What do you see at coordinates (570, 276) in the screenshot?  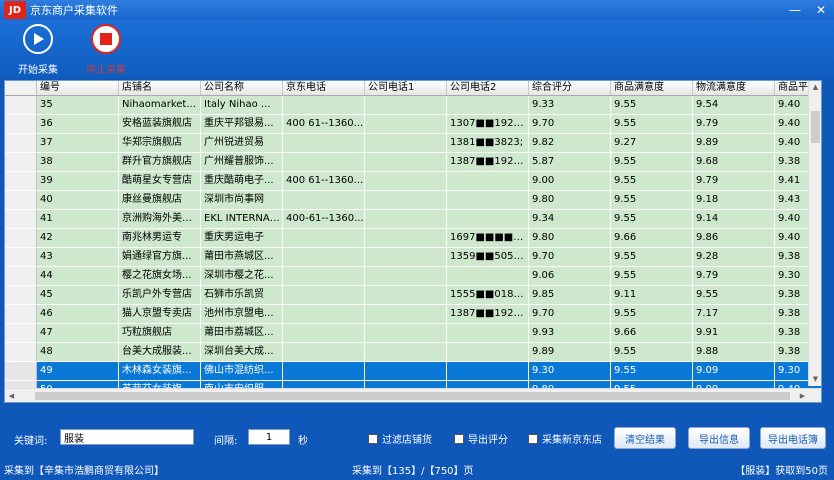 I see `cell-col-overall-score: 9.06` at bounding box center [570, 276].